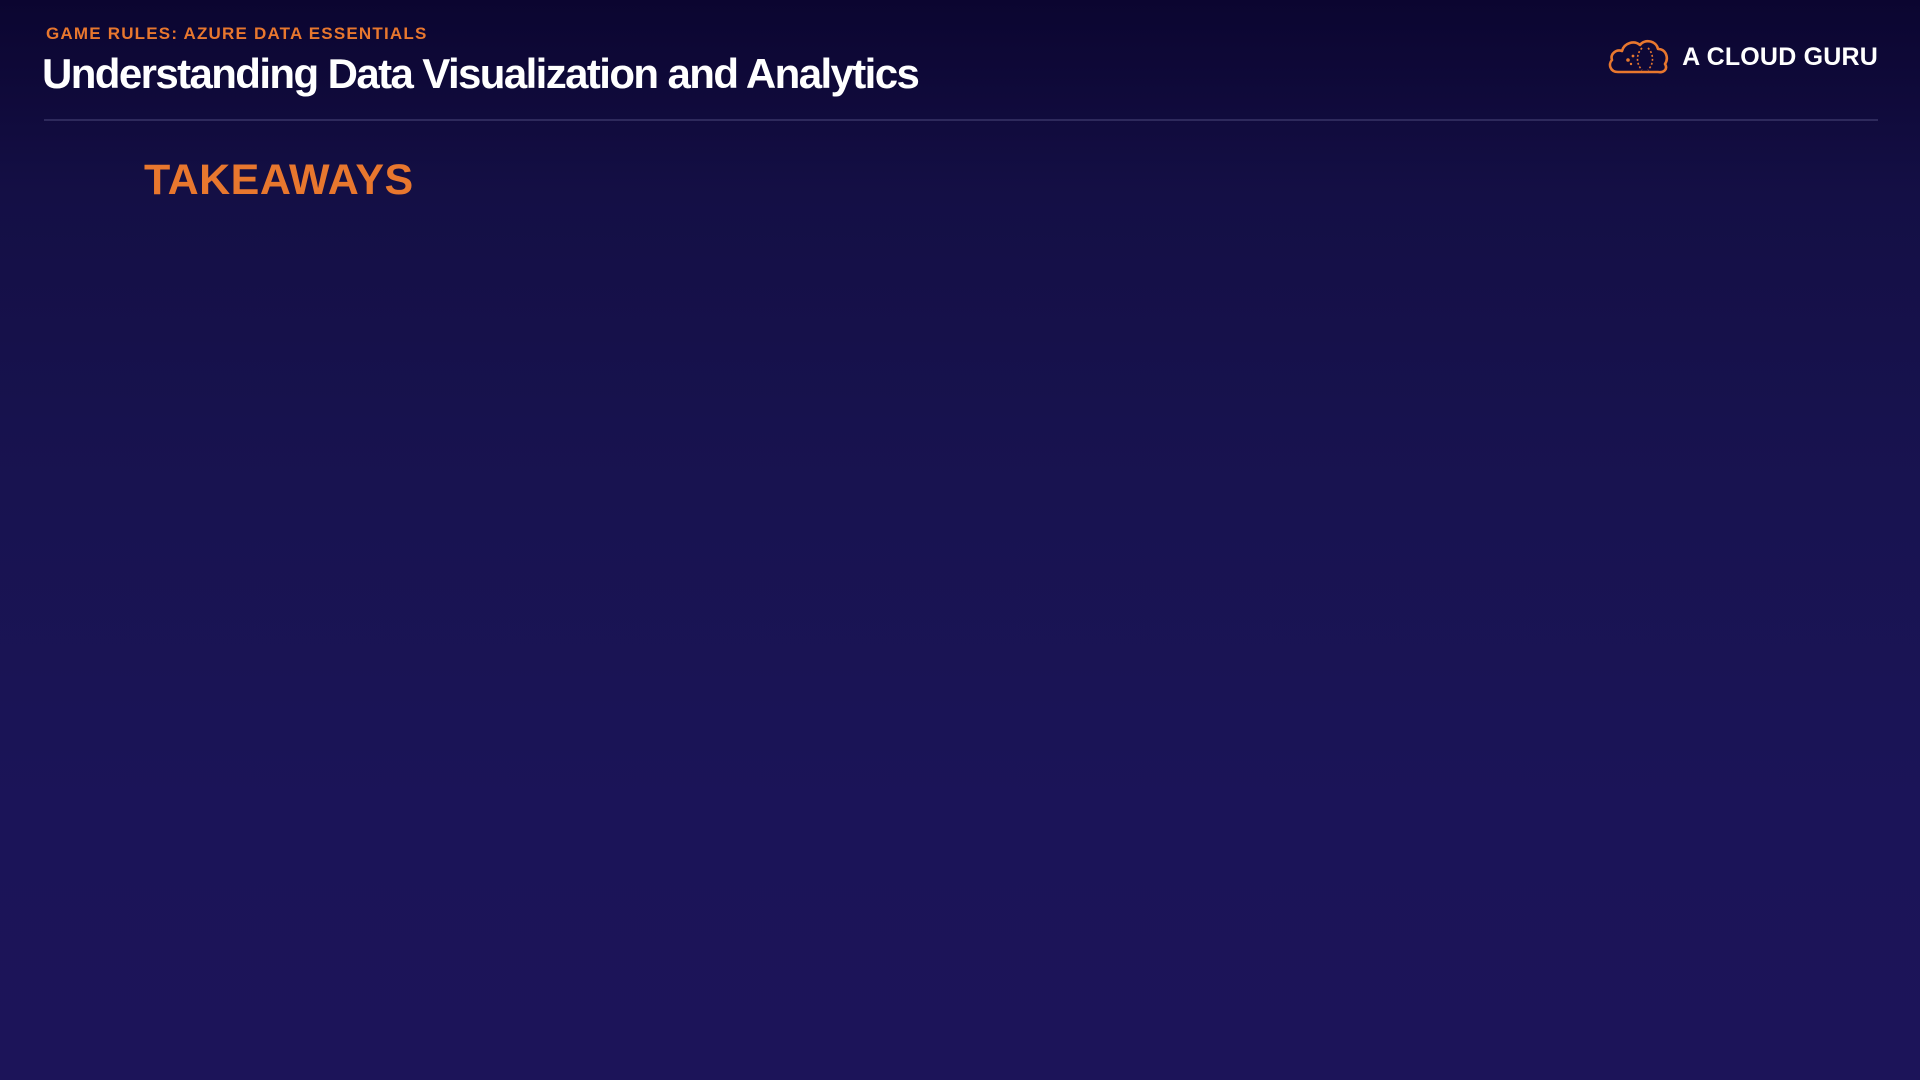  What do you see at coordinates (1638, 57) in the screenshot?
I see `cloud-logo-icon` at bounding box center [1638, 57].